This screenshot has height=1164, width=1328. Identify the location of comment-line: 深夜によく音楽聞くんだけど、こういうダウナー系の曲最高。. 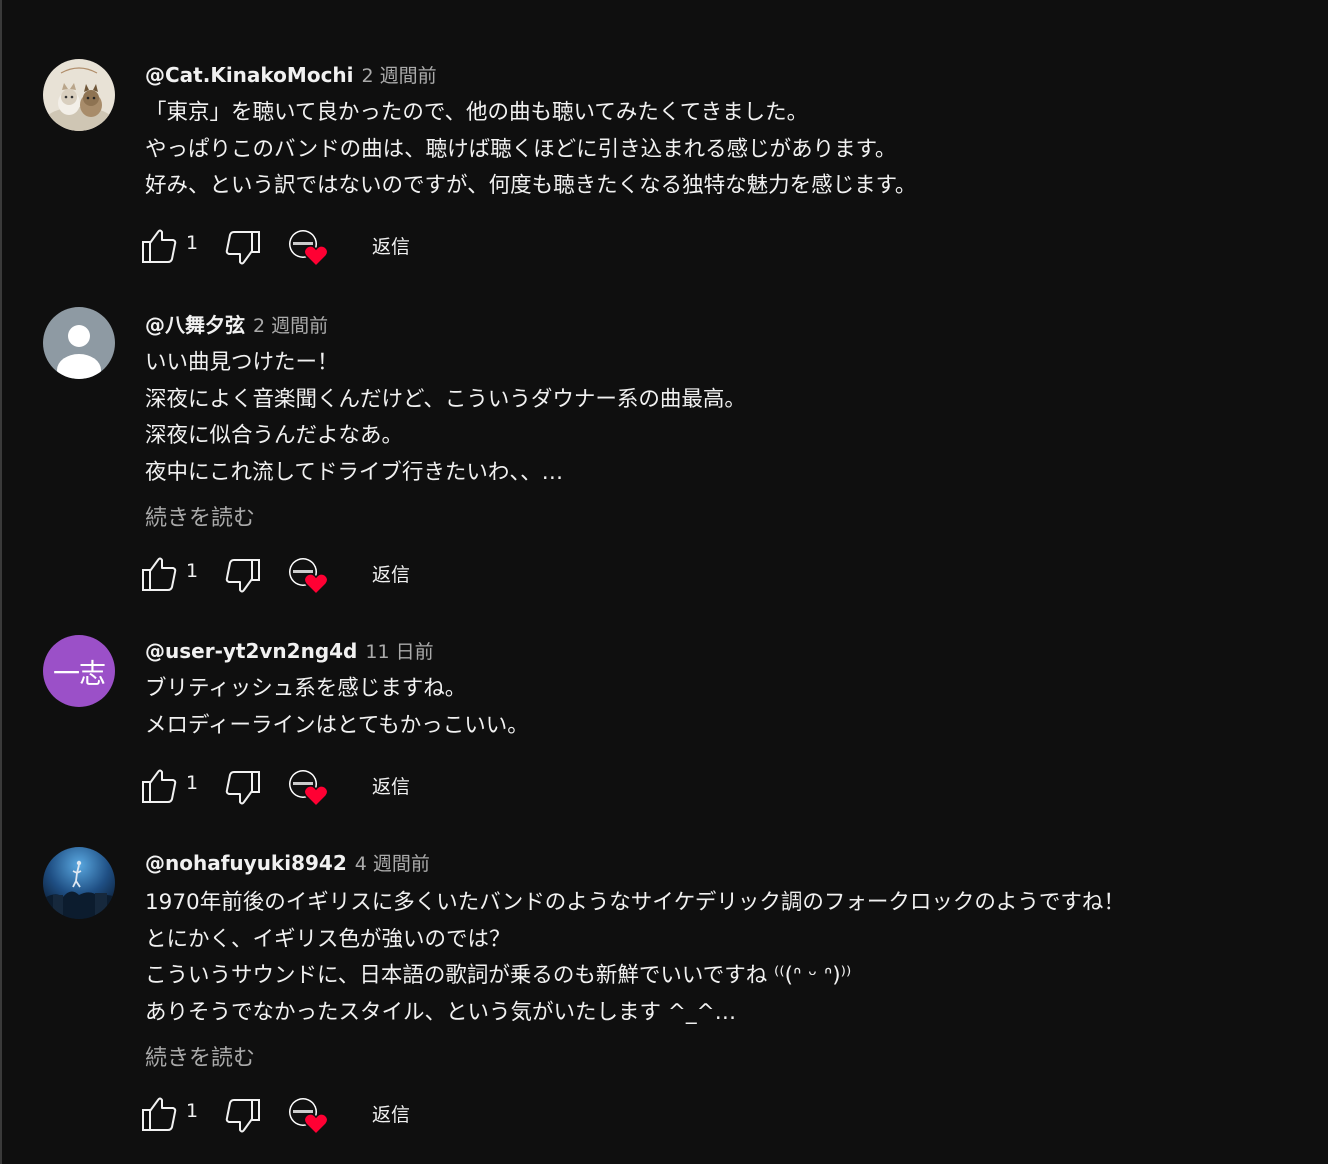
(445, 399).